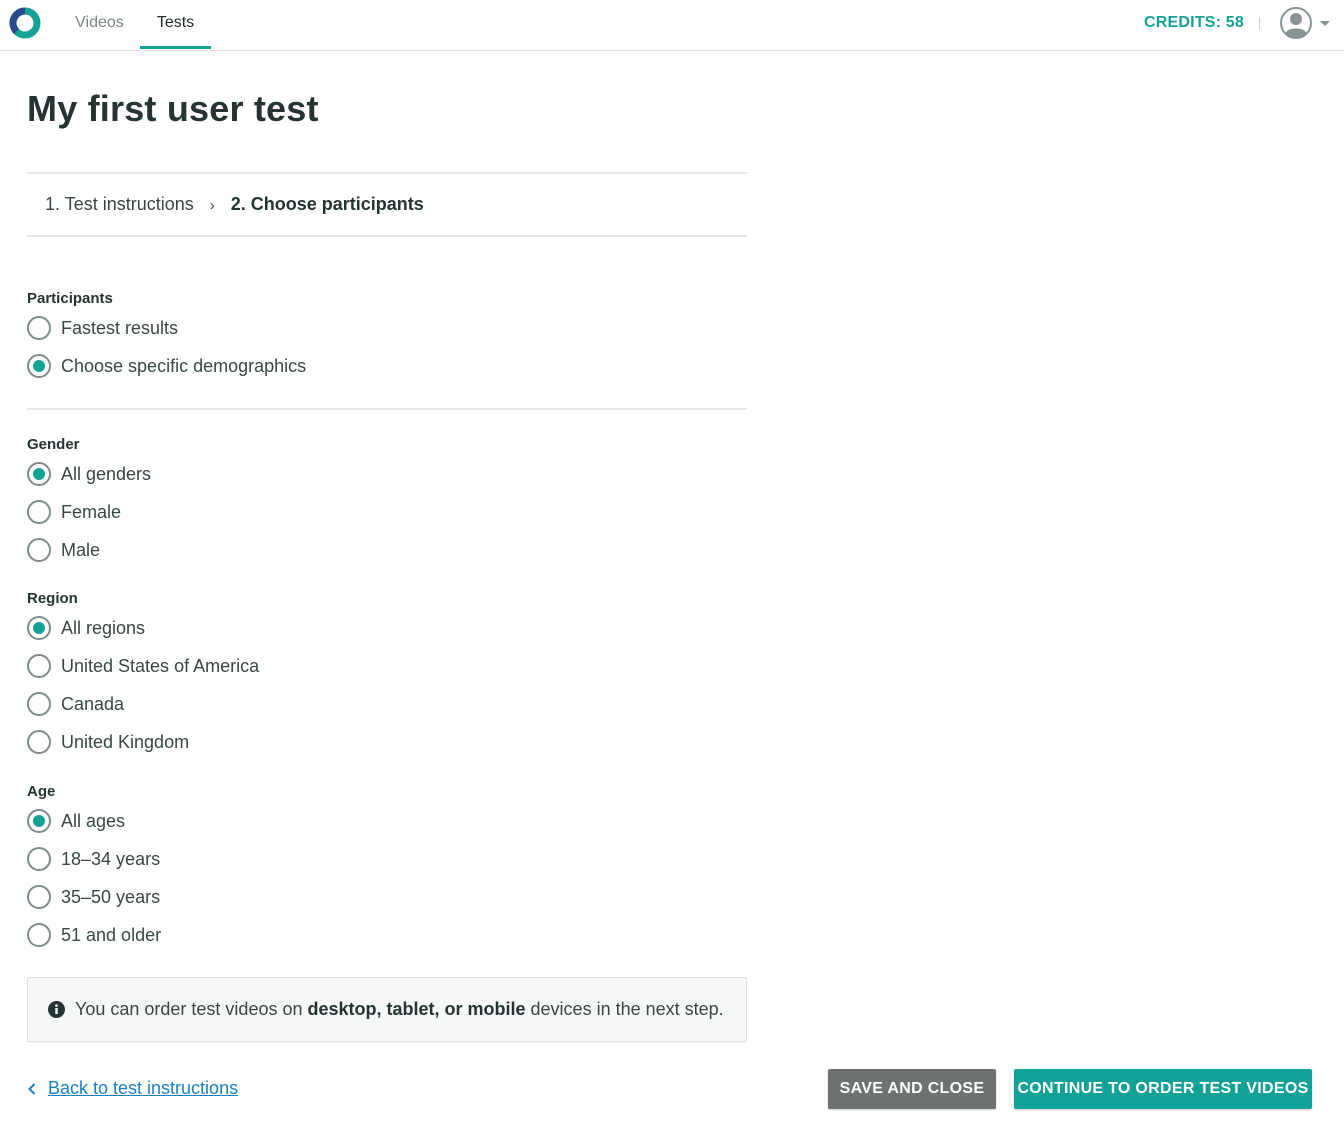 This screenshot has height=1128, width=1344. I want to click on radio-all-genders: All genders, so click(89, 474).